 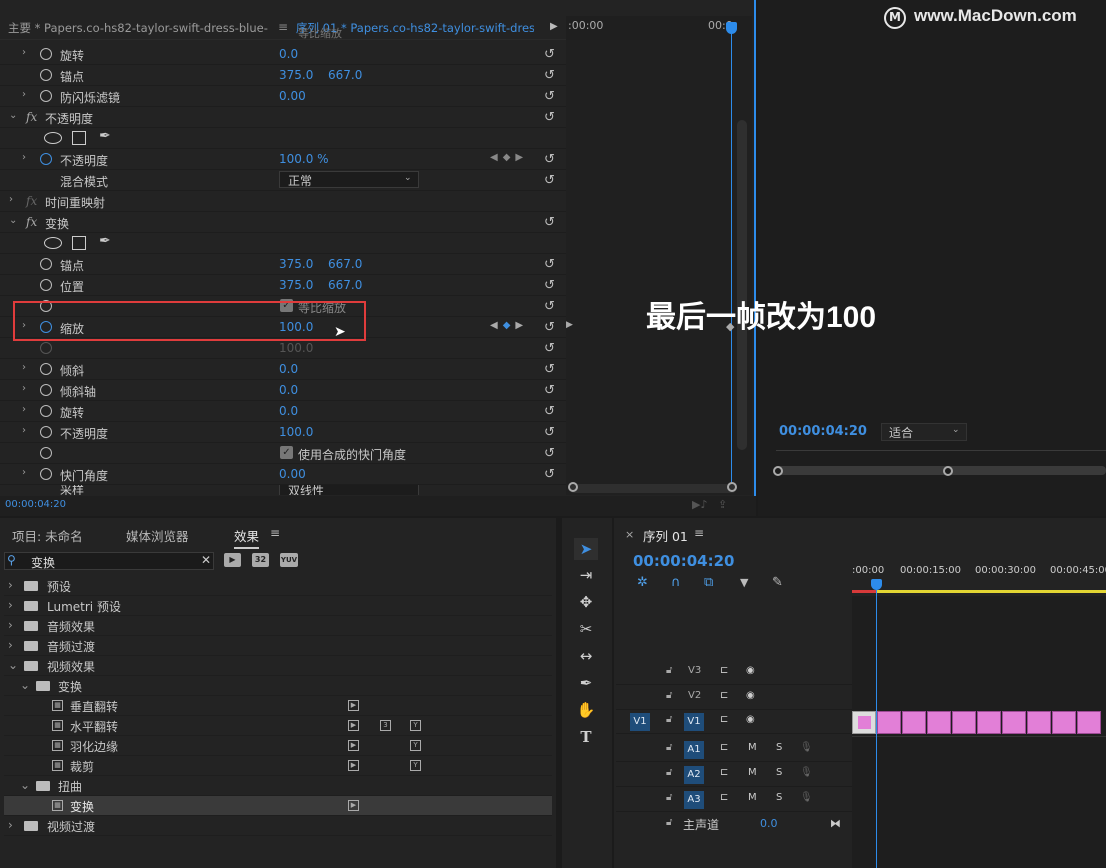 I want to click on prop-value-y: 667.0, so click(x=345, y=264).